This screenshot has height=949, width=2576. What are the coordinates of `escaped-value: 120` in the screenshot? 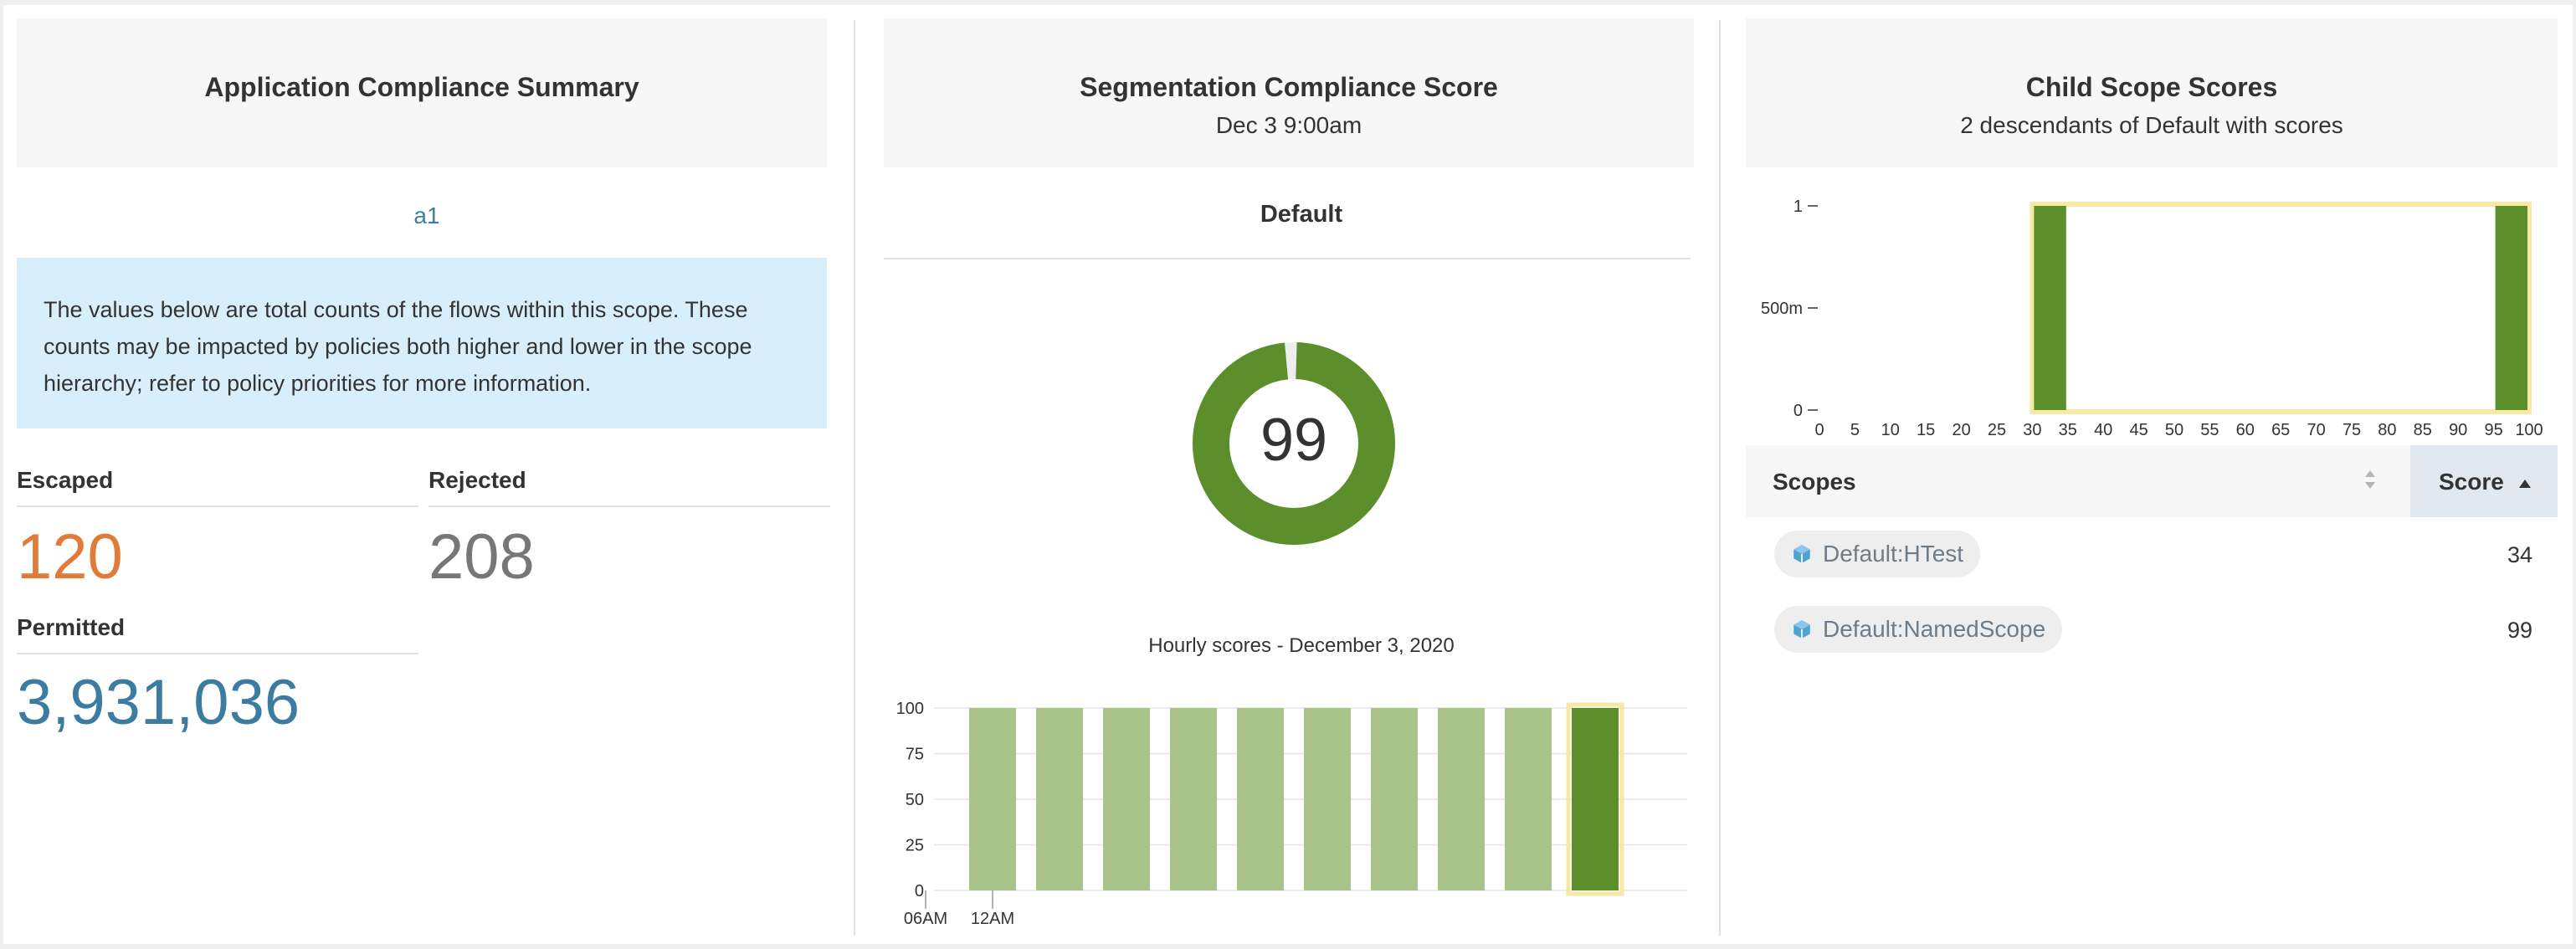 It's located at (70, 556).